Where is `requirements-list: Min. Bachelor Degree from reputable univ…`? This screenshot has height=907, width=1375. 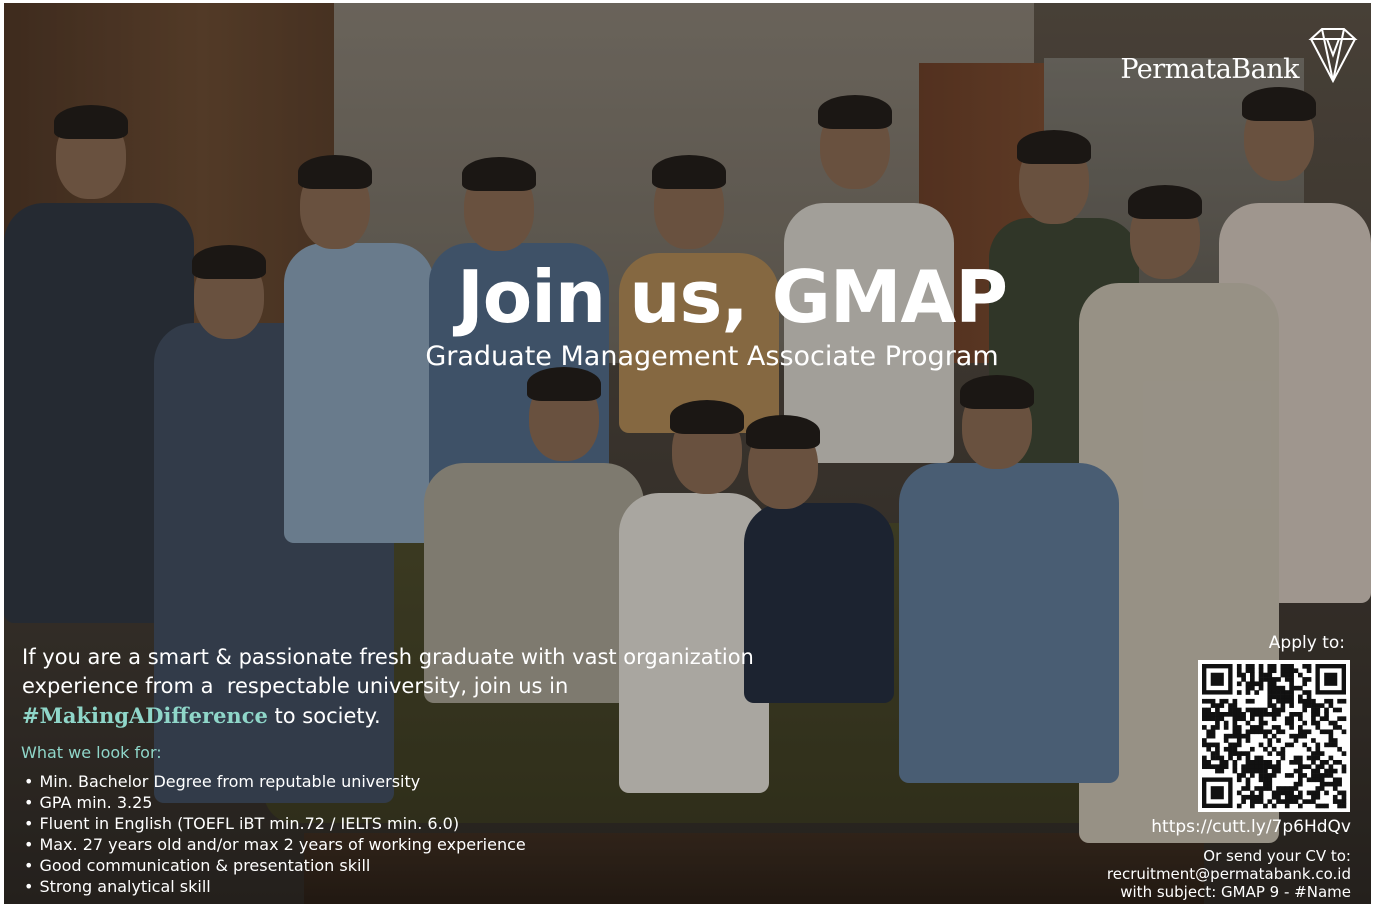 requirements-list: Min. Bachelor Degree from reputable univ… is located at coordinates (275, 834).